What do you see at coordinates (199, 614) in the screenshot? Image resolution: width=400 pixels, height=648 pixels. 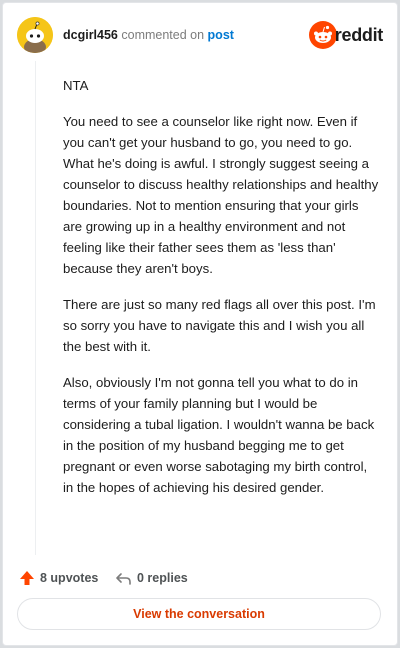 I see `view-conversation-button: View the conversation` at bounding box center [199, 614].